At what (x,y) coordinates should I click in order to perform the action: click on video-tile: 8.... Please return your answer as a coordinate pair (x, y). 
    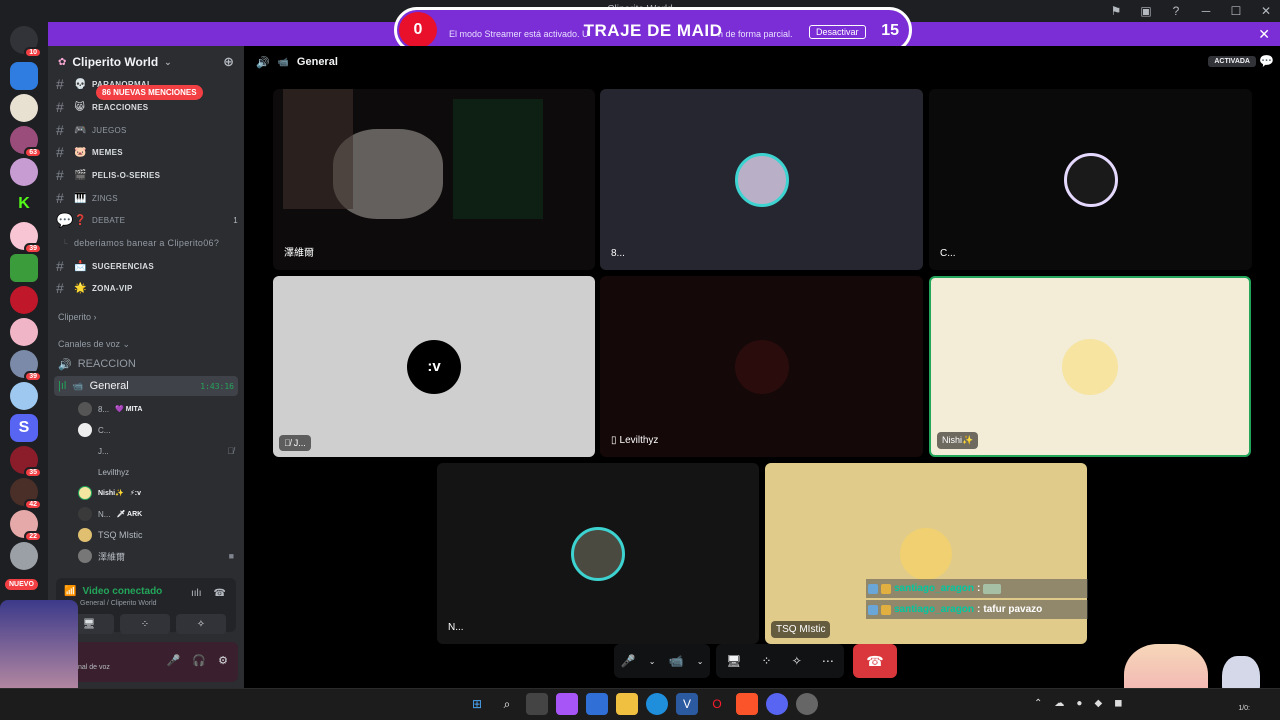
    Looking at the image, I should click on (761, 179).